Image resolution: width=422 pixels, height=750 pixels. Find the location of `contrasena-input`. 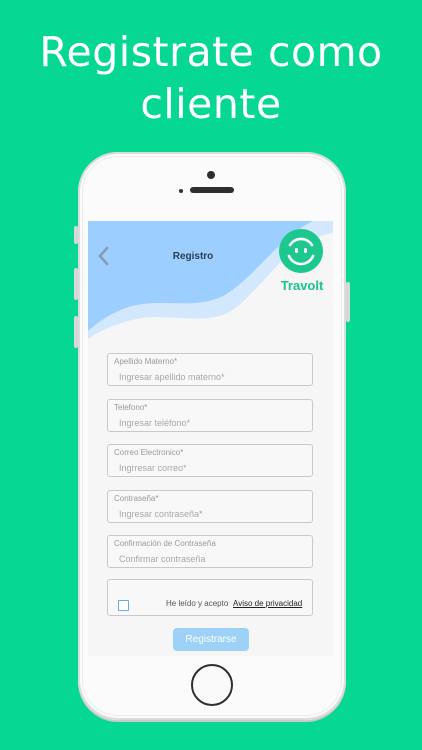

contrasena-input is located at coordinates (214, 514).